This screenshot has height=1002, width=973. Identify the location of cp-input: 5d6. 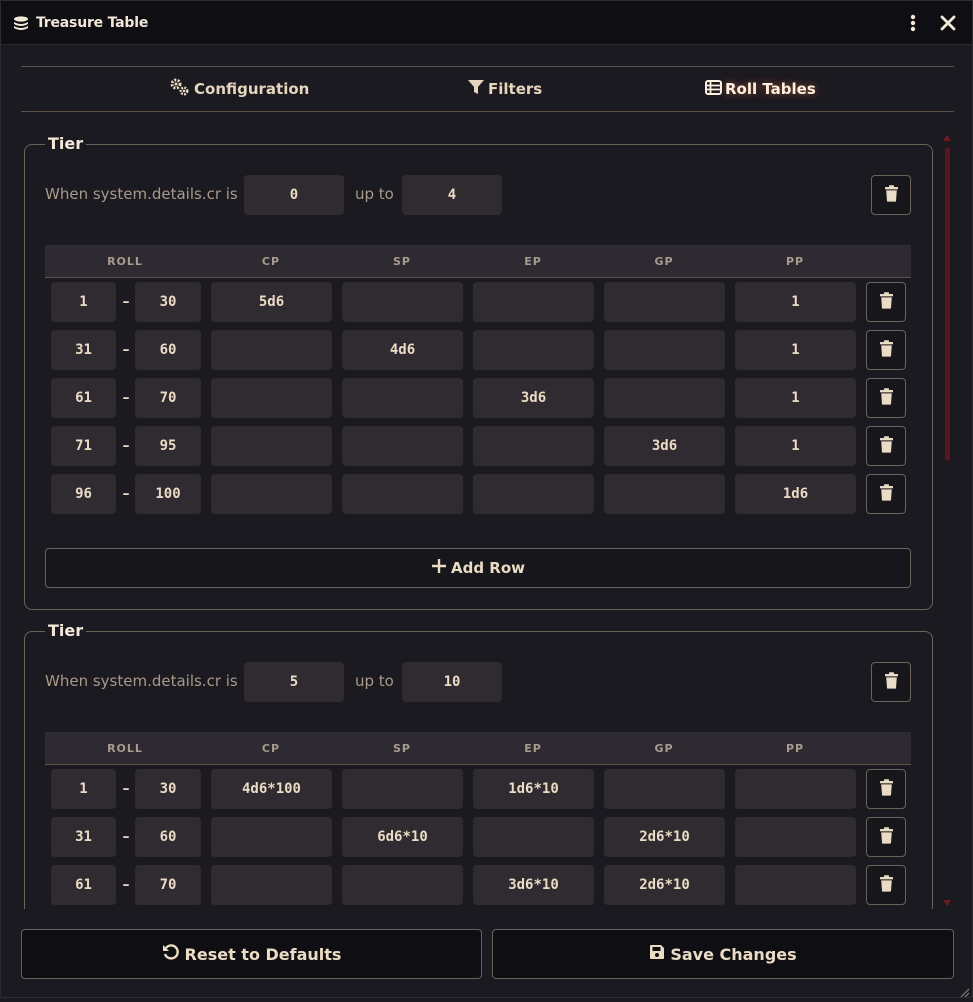
(271, 302).